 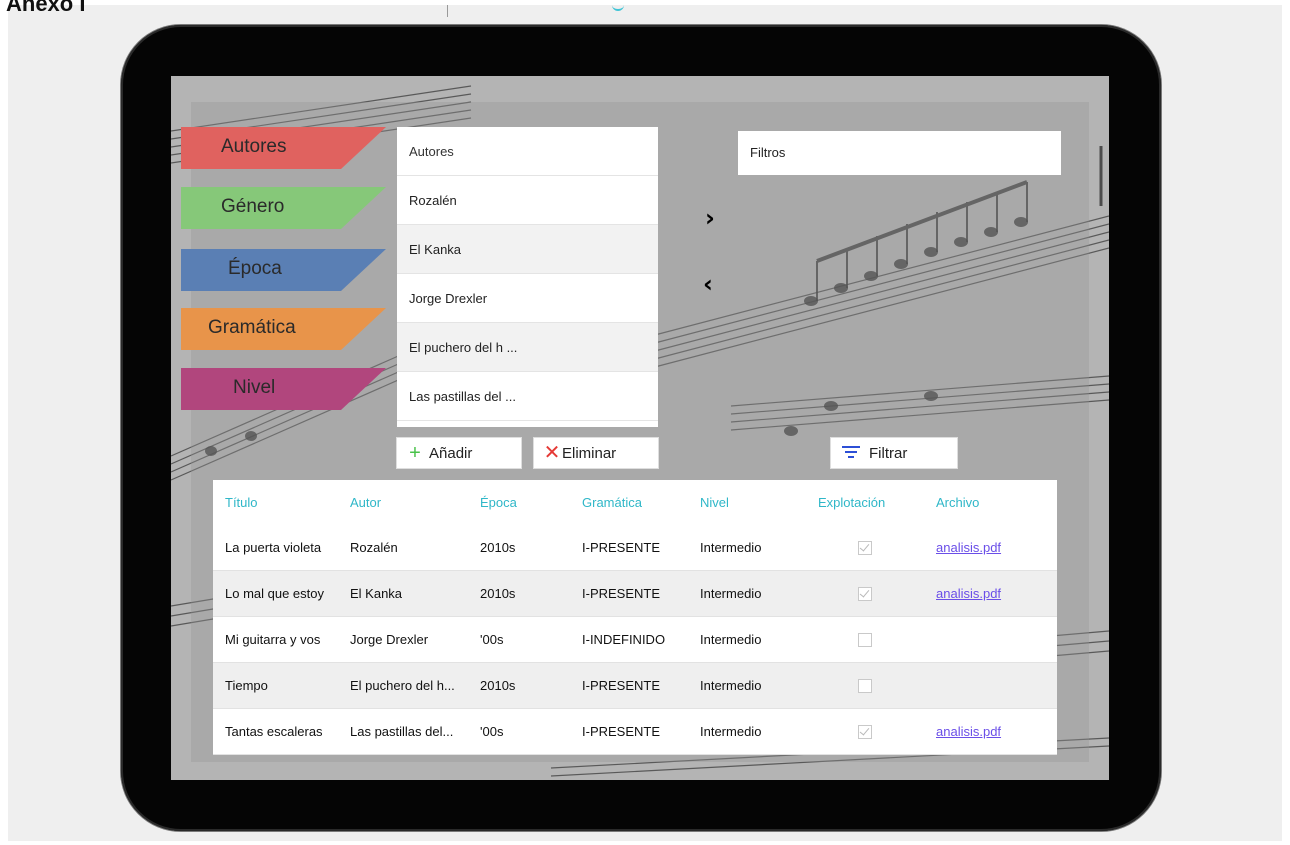 I want to click on cell-title: Lo mal que estoy, so click(x=275, y=593).